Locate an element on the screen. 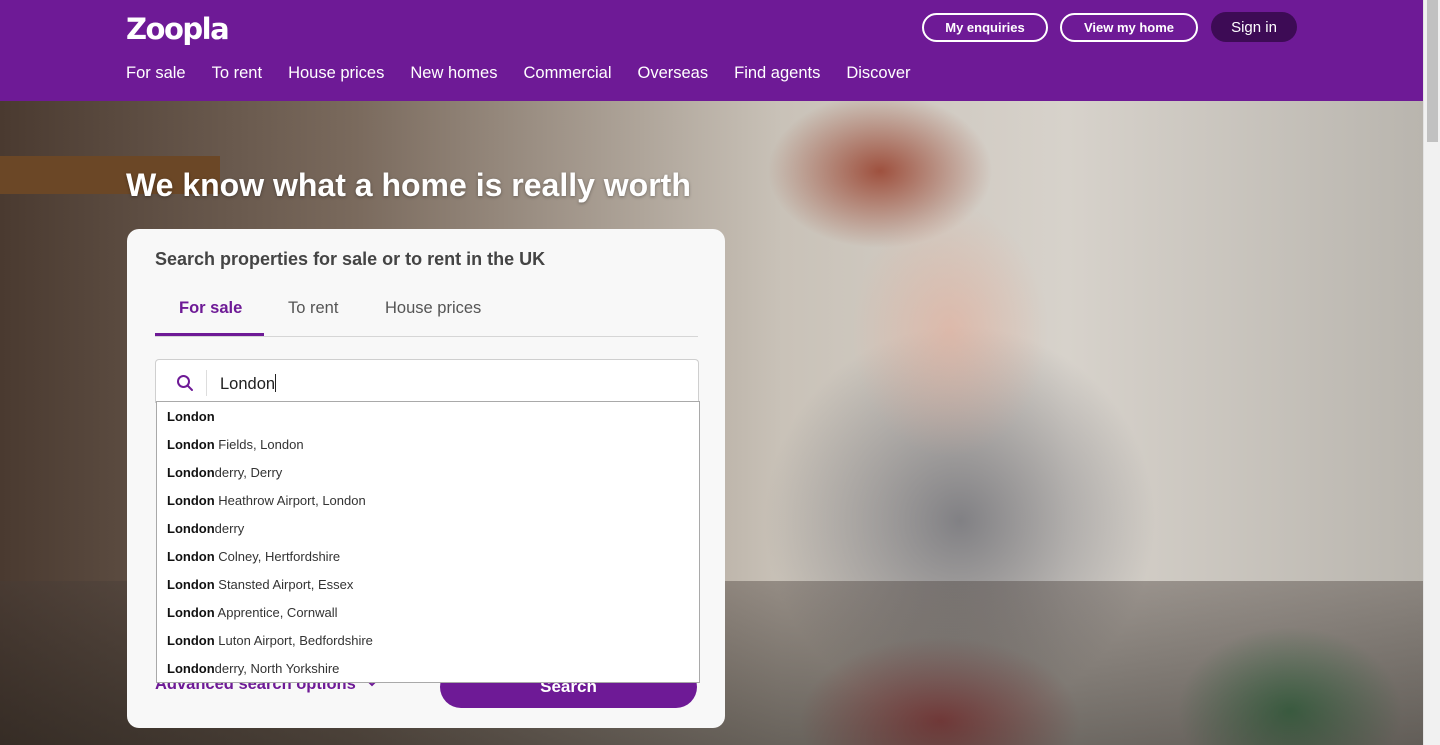 The image size is (1440, 745). suggestion-item: London Apprentice, Cornwall is located at coordinates (252, 612).